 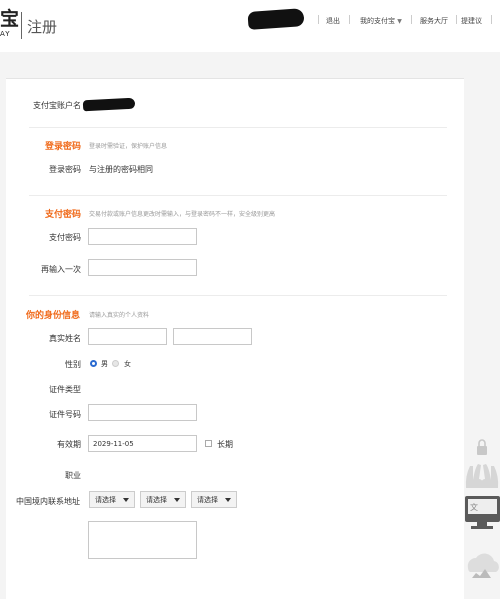 I want to click on lock-icon, so click(x=482, y=447).